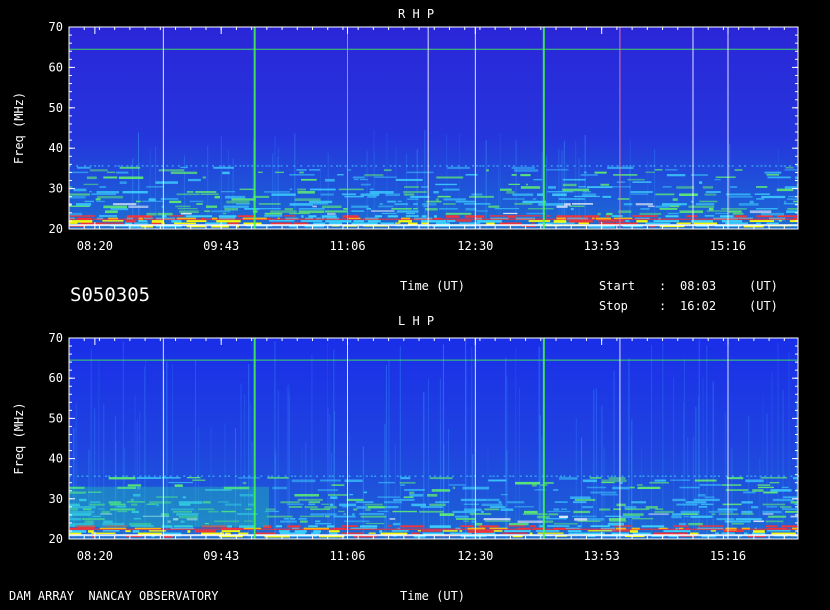  What do you see at coordinates (475, 246) in the screenshot?
I see `x-tick-label: 12:30` at bounding box center [475, 246].